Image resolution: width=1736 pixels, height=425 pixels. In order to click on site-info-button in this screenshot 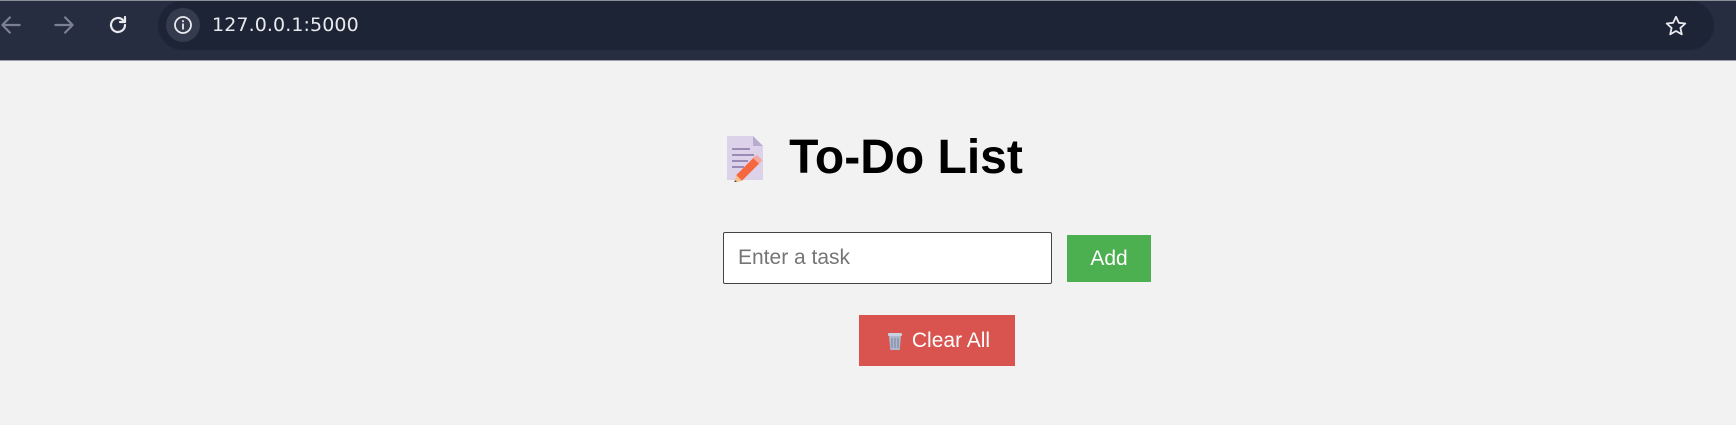, I will do `click(183, 25)`.